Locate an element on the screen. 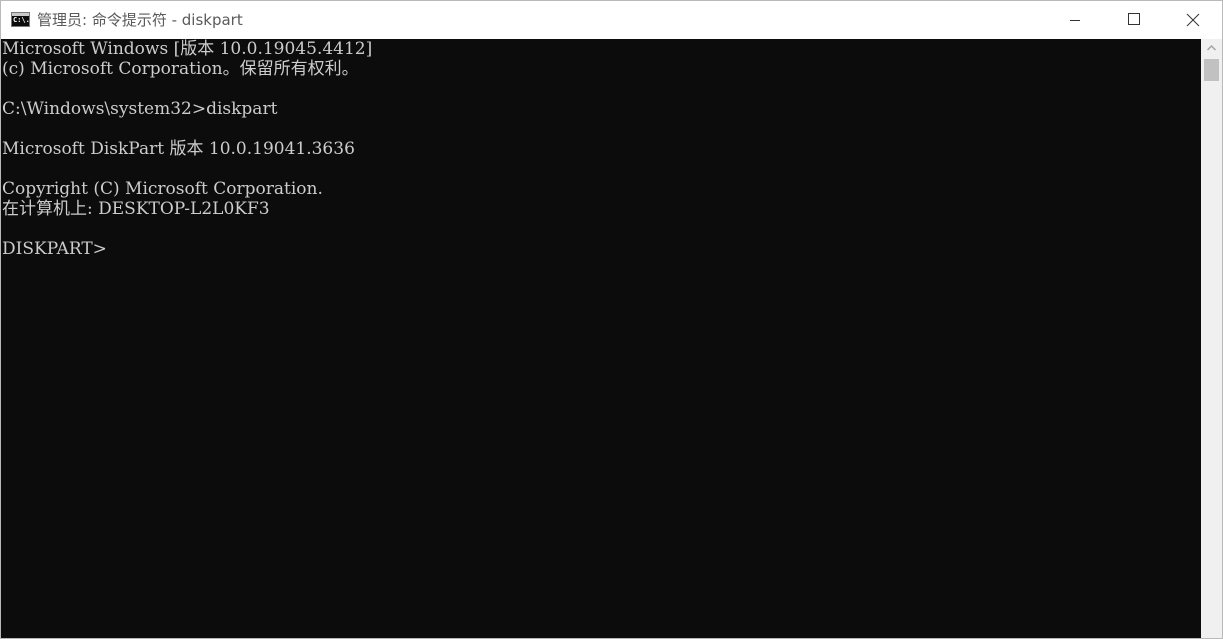 The height and width of the screenshot is (639, 1223). console-prompt: DISKPART> is located at coordinates (54, 249).